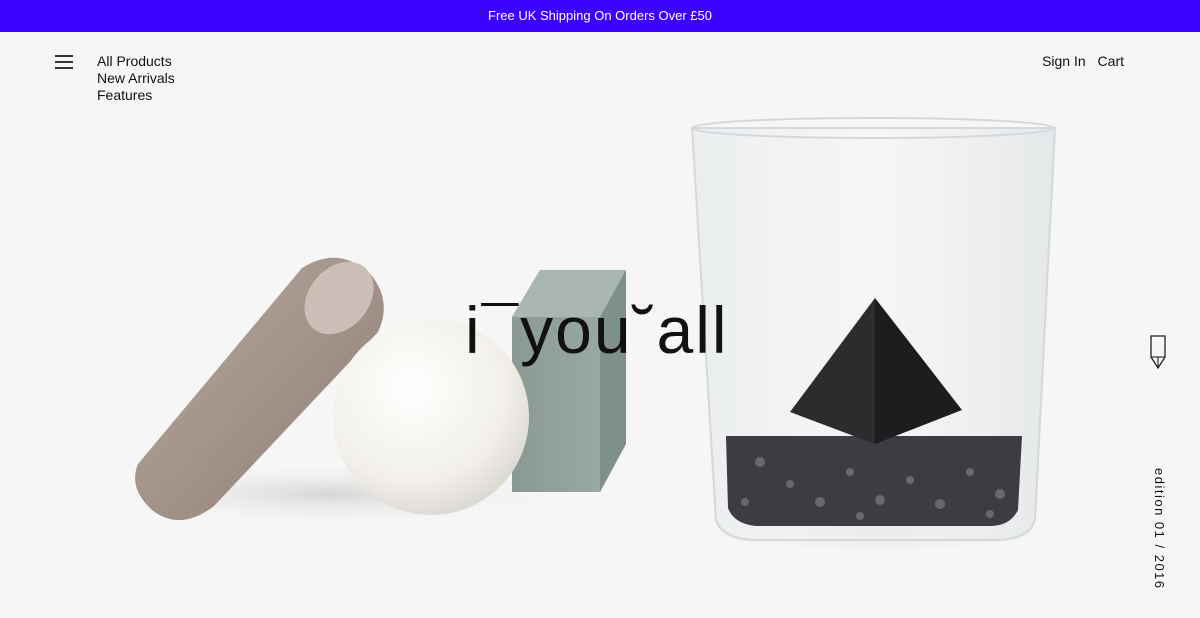 Image resolution: width=1200 pixels, height=618 pixels. Describe the element at coordinates (1159, 529) in the screenshot. I see `edition-label: edition 01 / 2016` at that location.